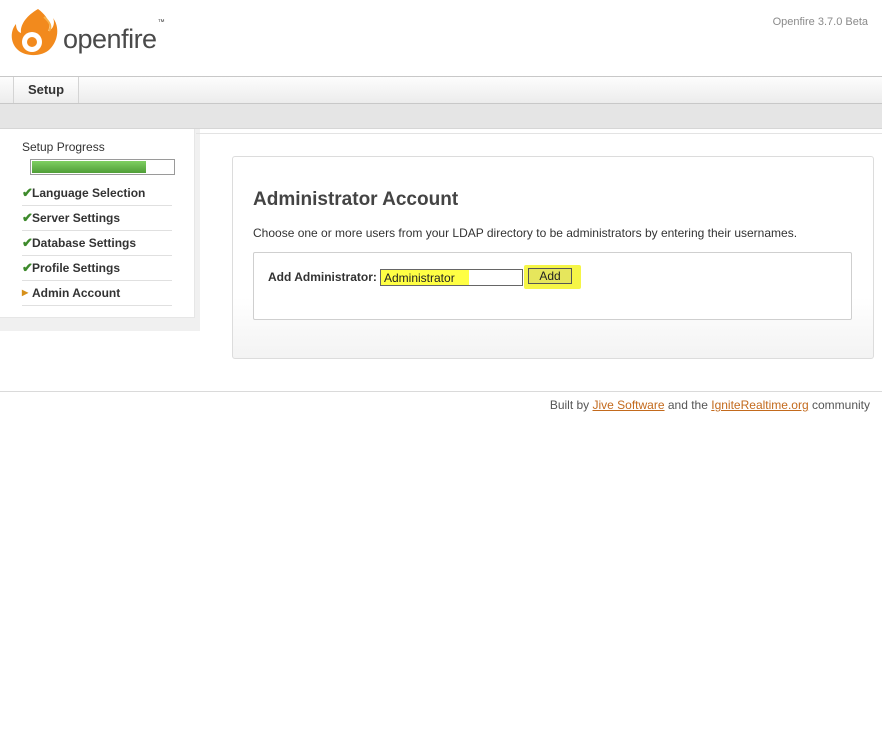 The width and height of the screenshot is (882, 743). I want to click on add-button: Add, so click(550, 276).